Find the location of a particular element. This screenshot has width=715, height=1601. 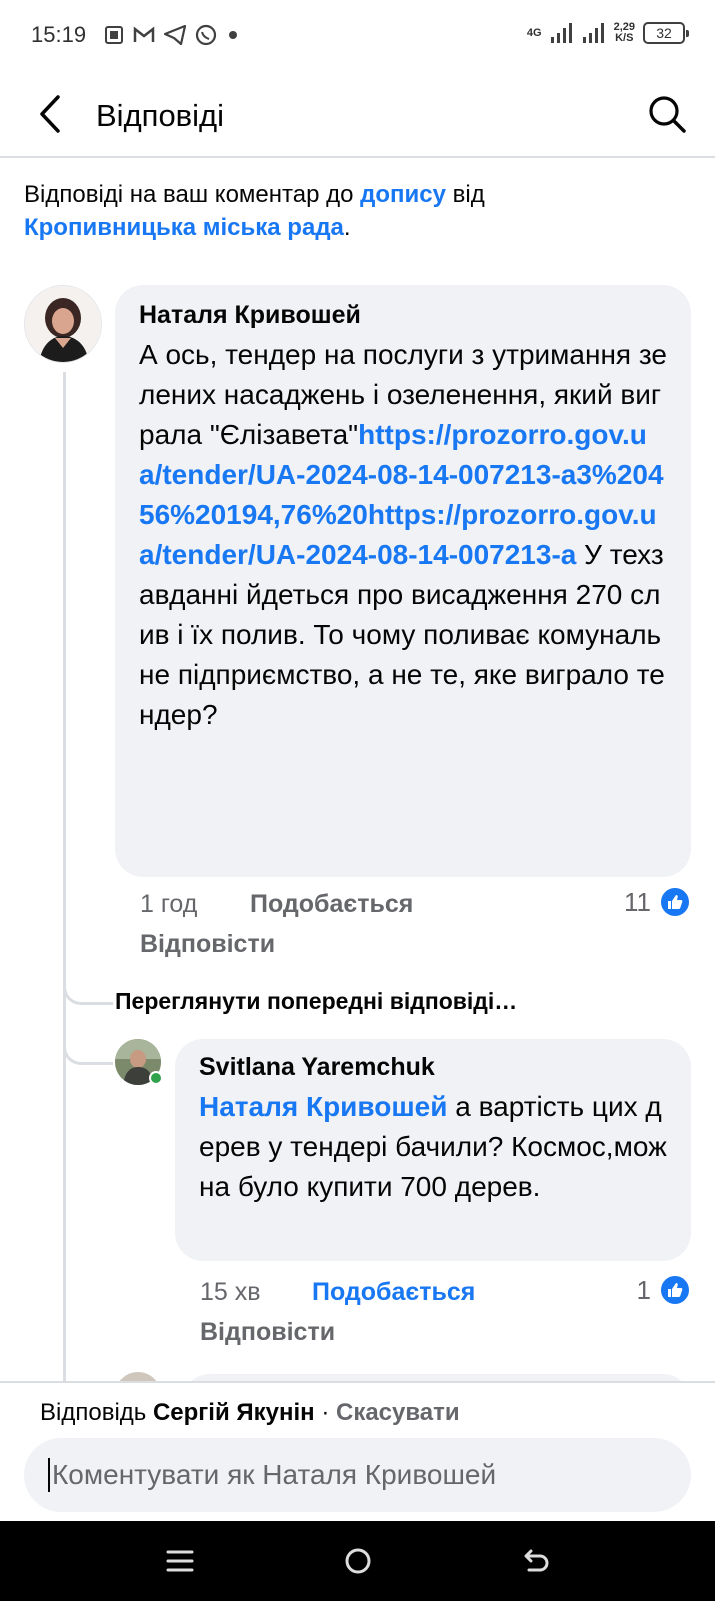

home-button is located at coordinates (358, 1561).